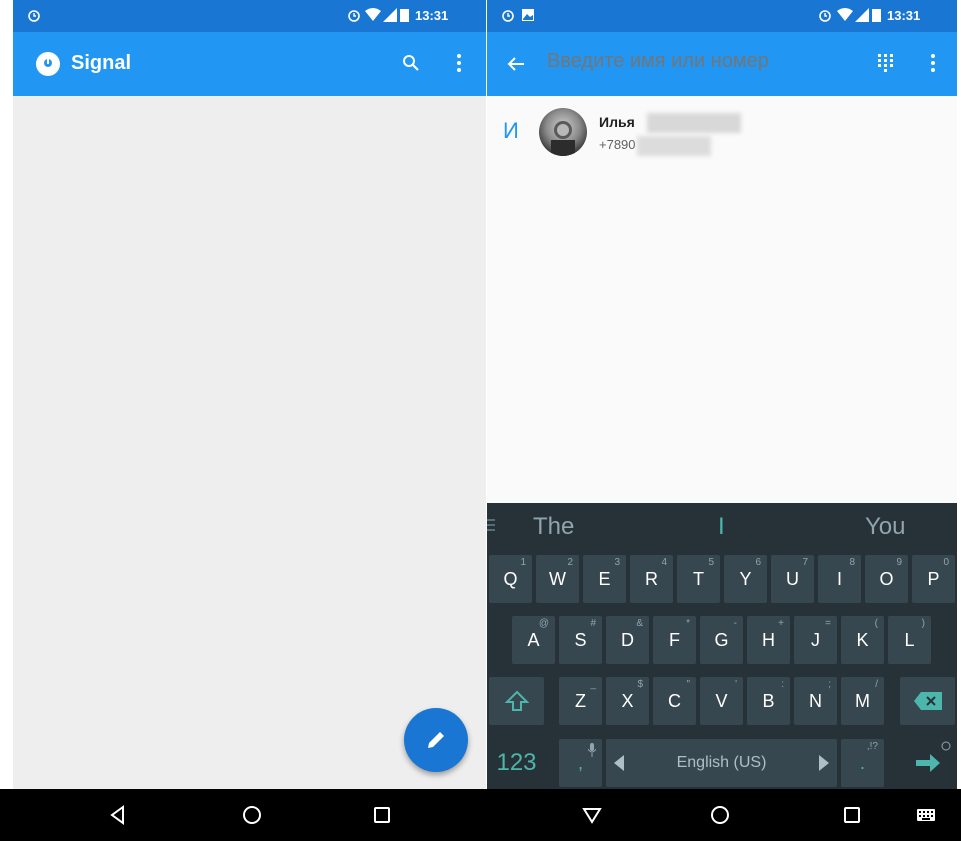 This screenshot has width=961, height=841. I want to click on status-bar: 13:31, so click(249, 16).